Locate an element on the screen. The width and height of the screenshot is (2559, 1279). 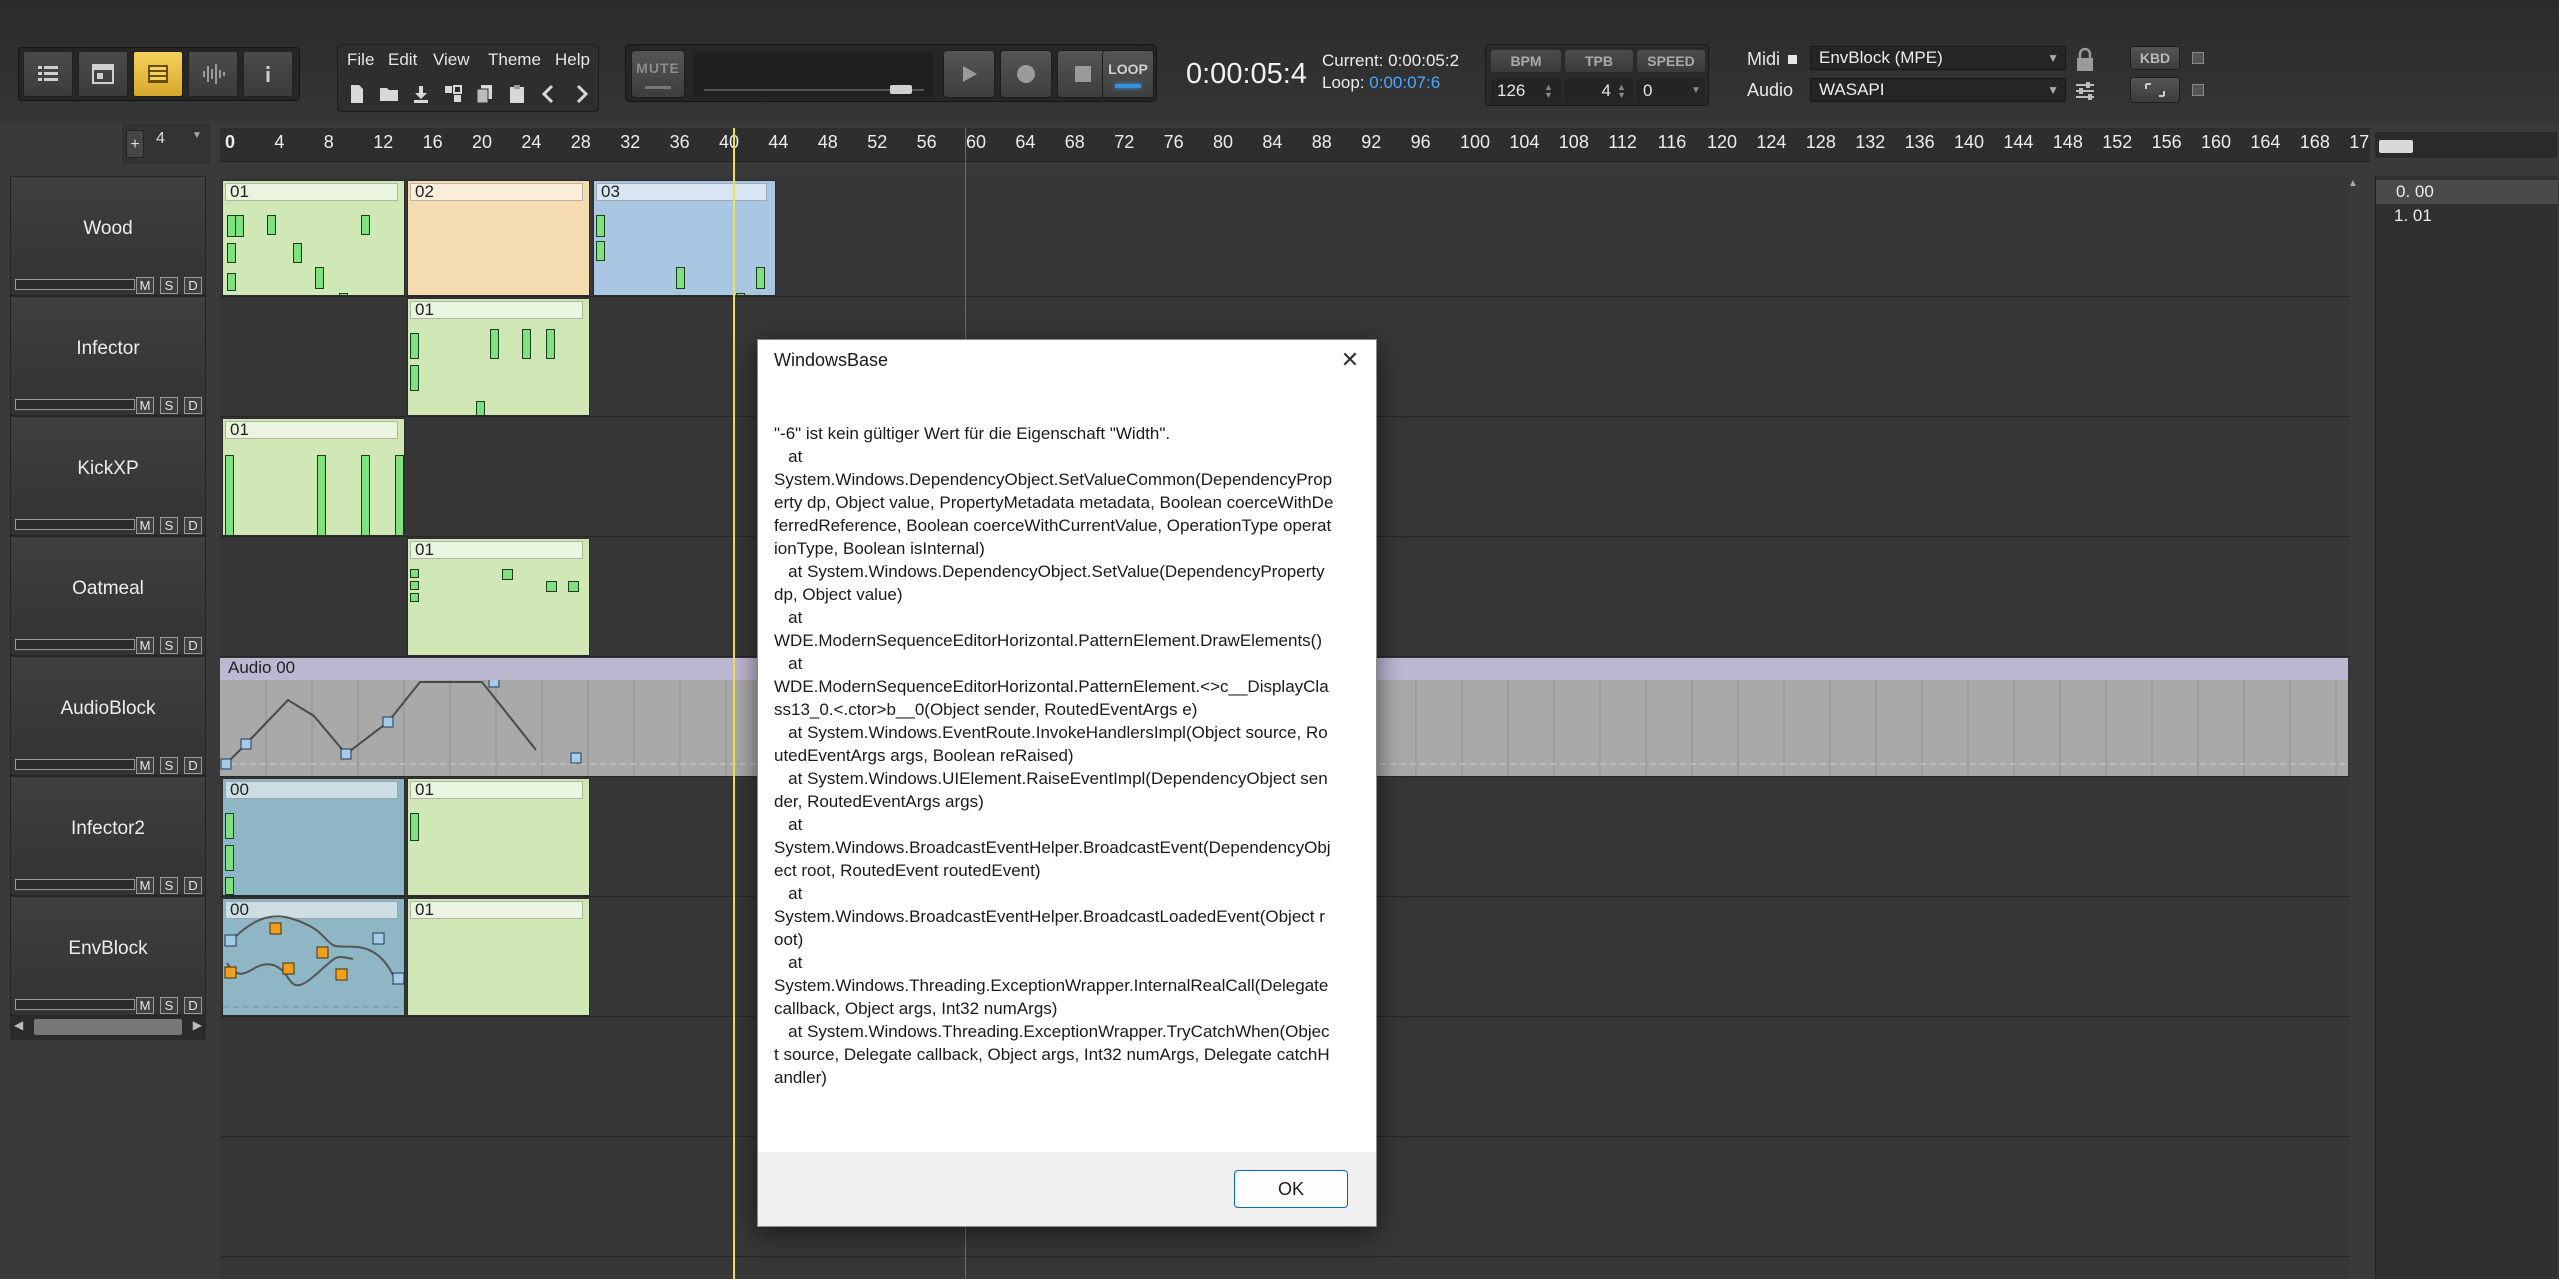
ruler-tick: 92 is located at coordinates (1371, 142).